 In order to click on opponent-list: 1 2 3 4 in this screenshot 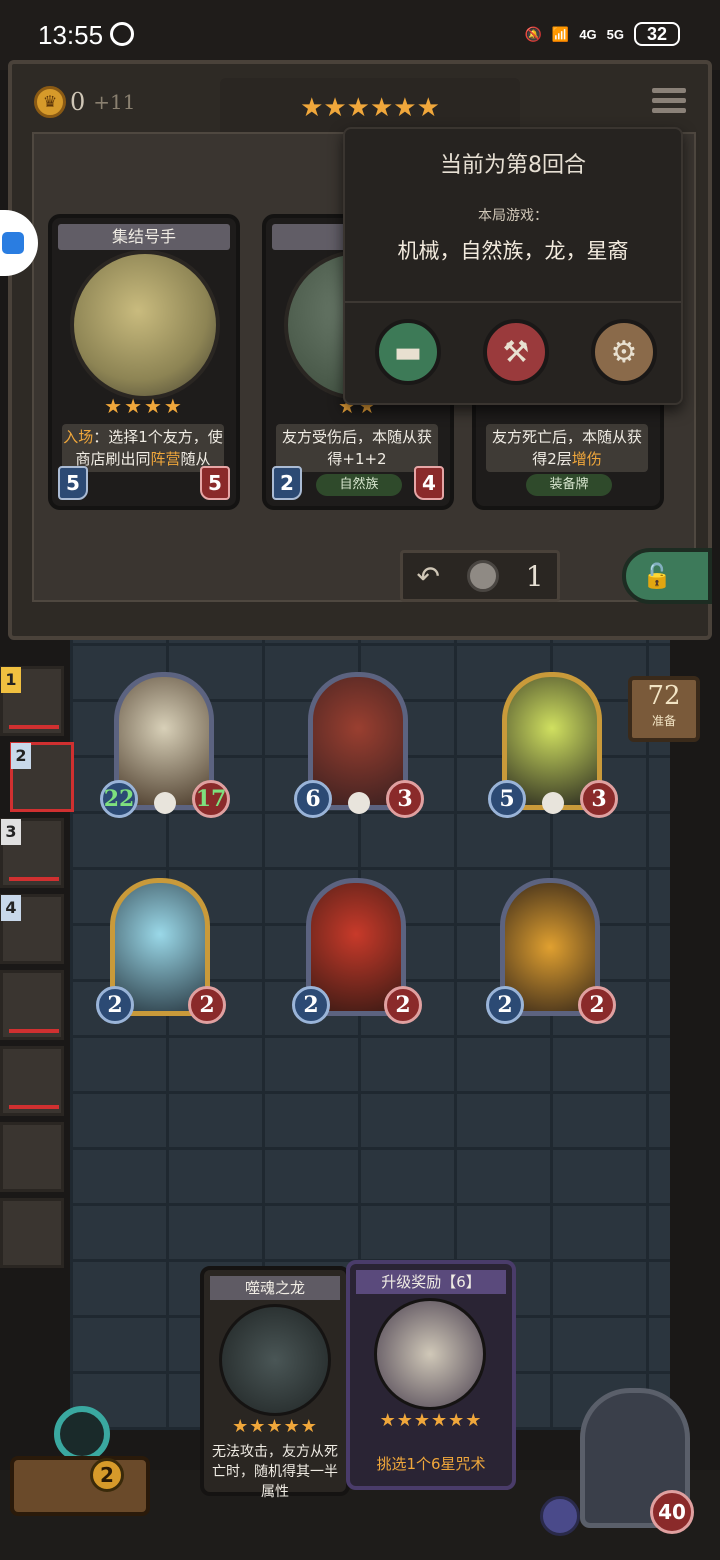, I will do `click(37, 970)`.